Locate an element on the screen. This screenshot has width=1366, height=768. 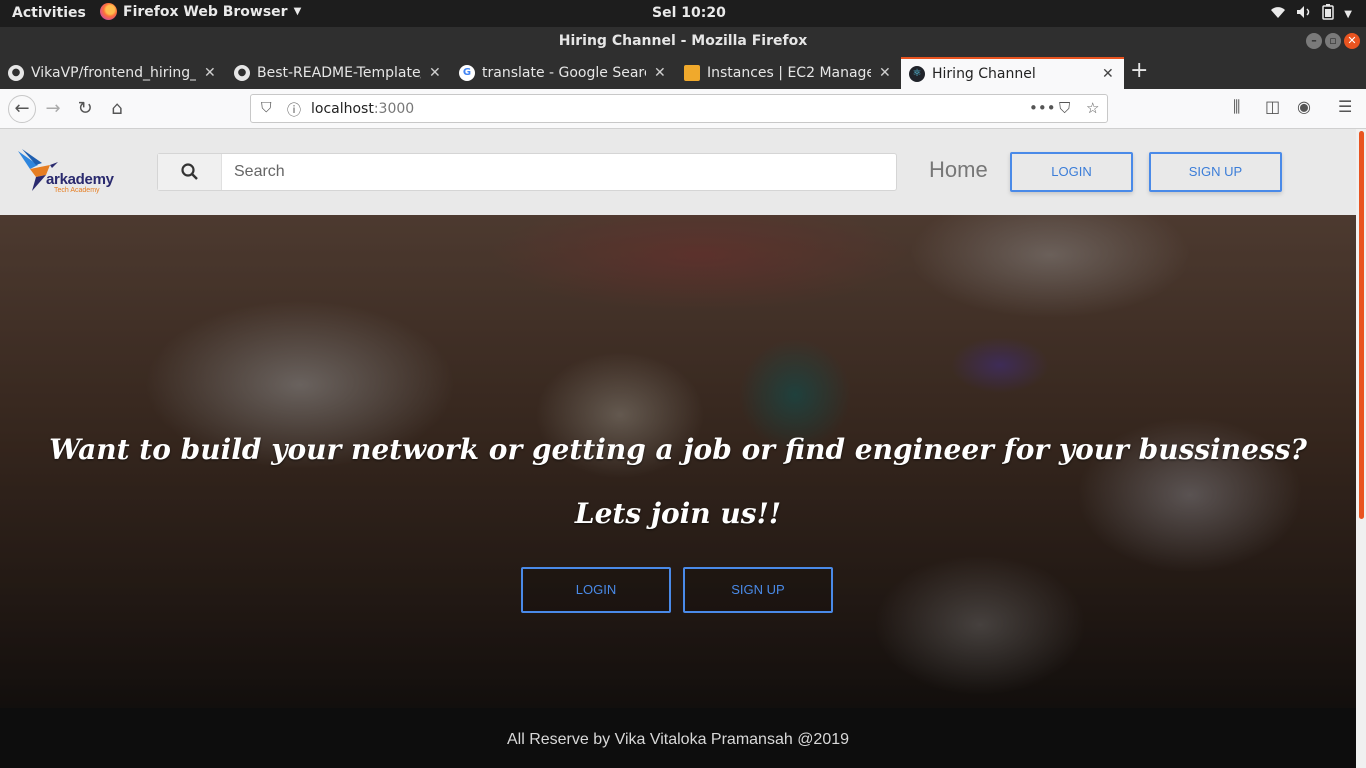
header-login-button: LOGIN is located at coordinates (1071, 172).